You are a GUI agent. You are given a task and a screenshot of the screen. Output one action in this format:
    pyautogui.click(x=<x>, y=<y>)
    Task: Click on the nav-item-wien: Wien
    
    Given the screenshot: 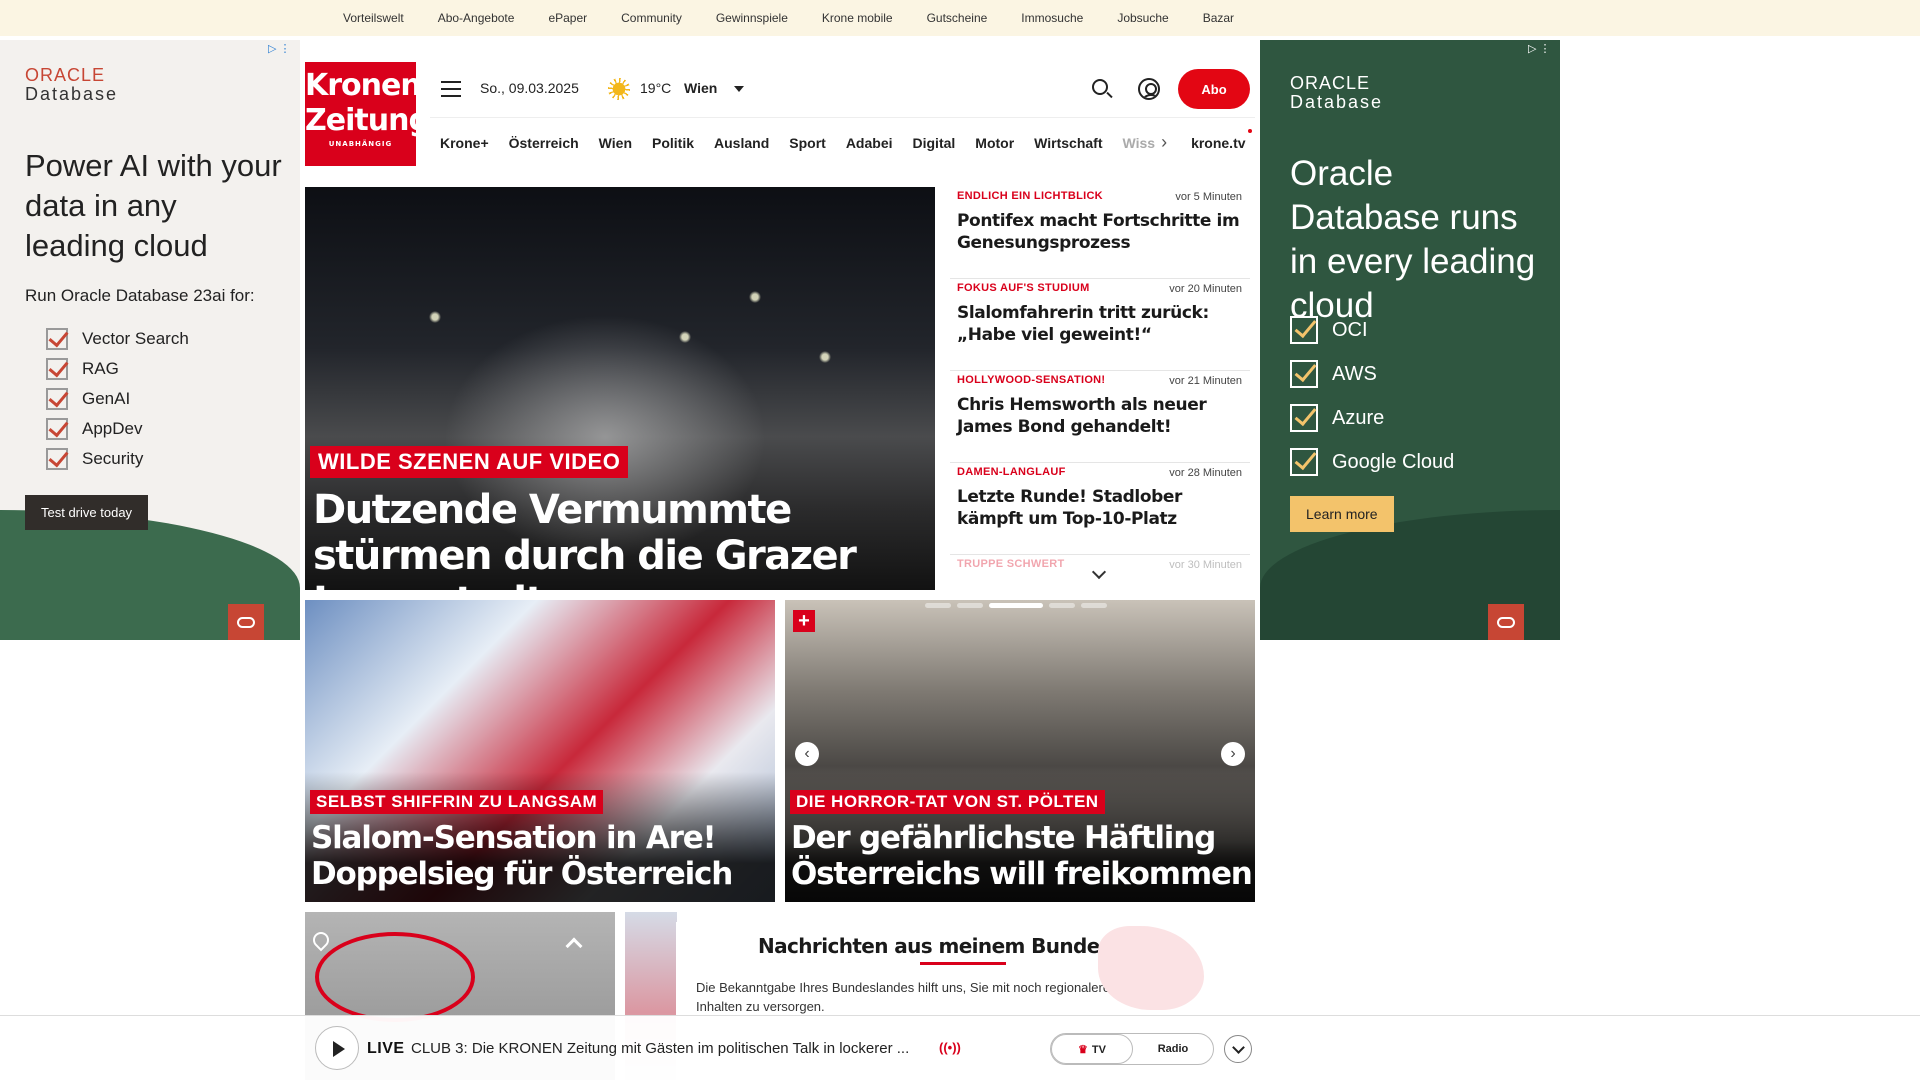 What is the action you would take?
    pyautogui.click(x=615, y=143)
    